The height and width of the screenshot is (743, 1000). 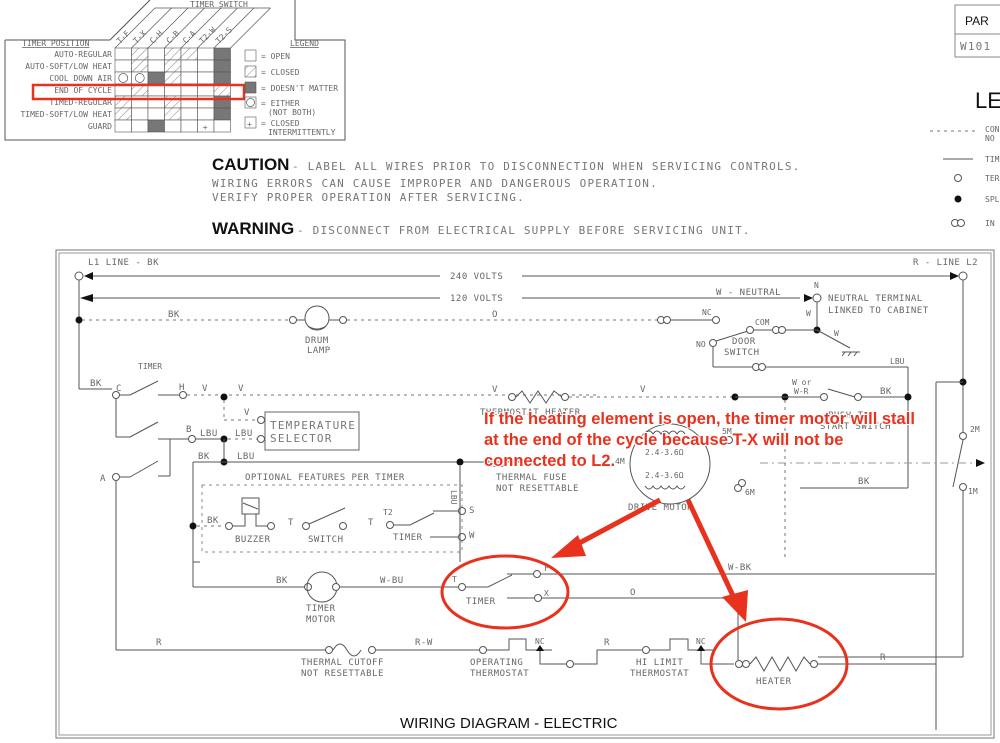 What do you see at coordinates (342, 674) in the screenshot?
I see `thermal-cutoff-label: NOT RESETTABLE` at bounding box center [342, 674].